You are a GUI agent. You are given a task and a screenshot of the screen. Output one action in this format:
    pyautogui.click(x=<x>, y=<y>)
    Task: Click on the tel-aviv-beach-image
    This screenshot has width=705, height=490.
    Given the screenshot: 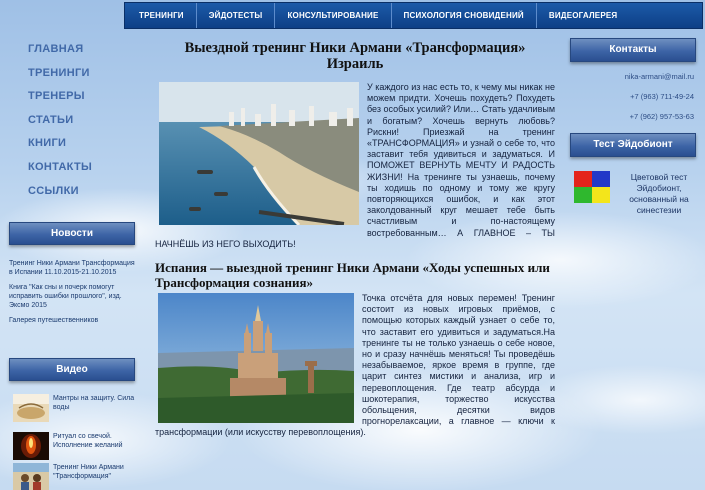 What is the action you would take?
    pyautogui.click(x=259, y=153)
    